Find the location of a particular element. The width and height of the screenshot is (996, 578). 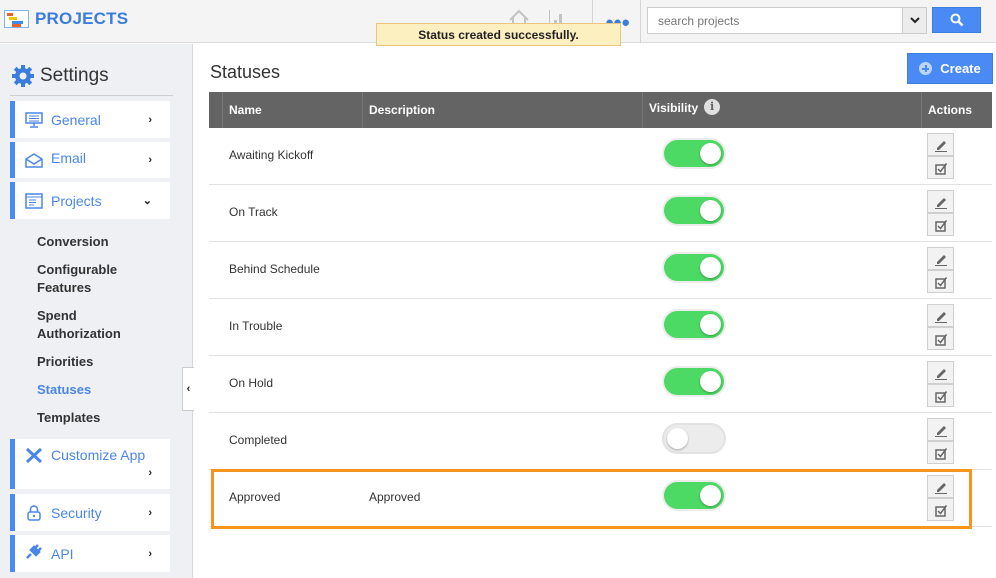

info-icon: i is located at coordinates (712, 107).